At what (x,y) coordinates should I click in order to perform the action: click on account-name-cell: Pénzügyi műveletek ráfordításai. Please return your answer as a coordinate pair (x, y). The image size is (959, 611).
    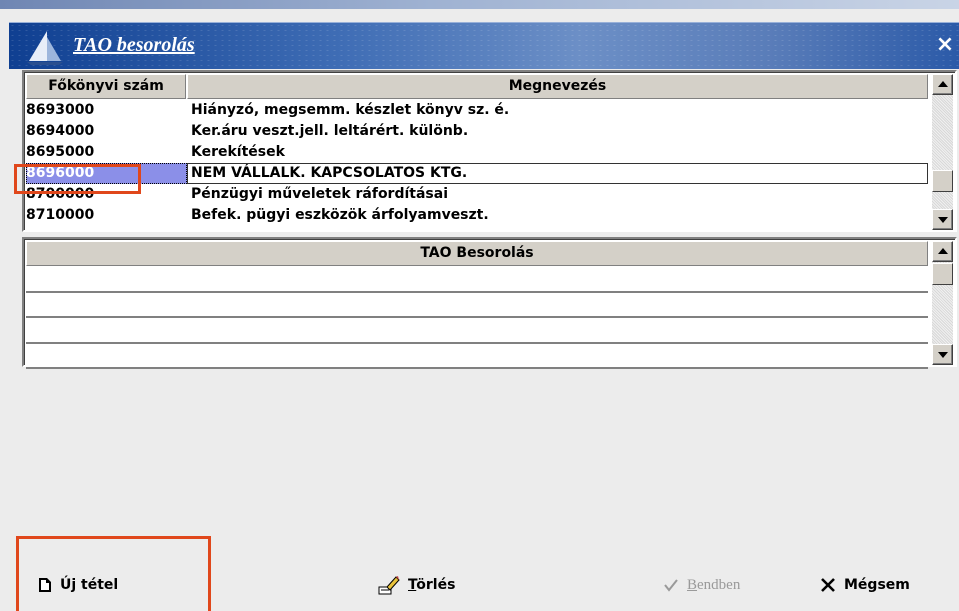
    Looking at the image, I should click on (320, 194).